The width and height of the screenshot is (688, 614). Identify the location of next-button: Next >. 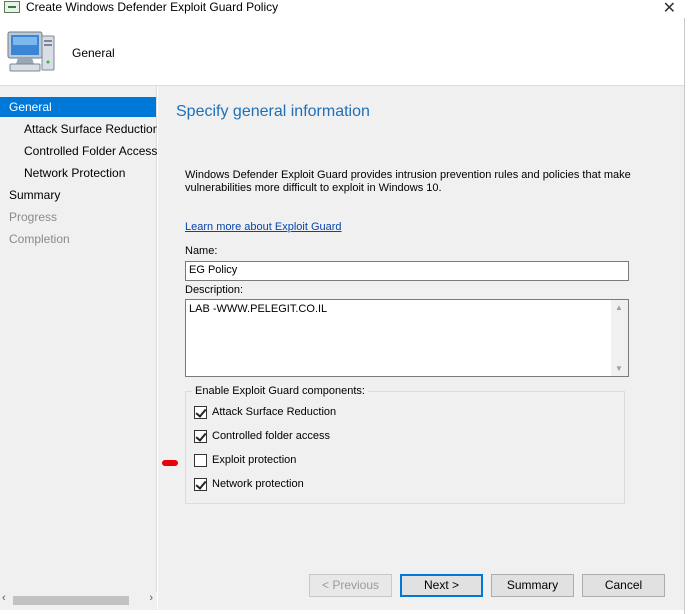
(441, 585).